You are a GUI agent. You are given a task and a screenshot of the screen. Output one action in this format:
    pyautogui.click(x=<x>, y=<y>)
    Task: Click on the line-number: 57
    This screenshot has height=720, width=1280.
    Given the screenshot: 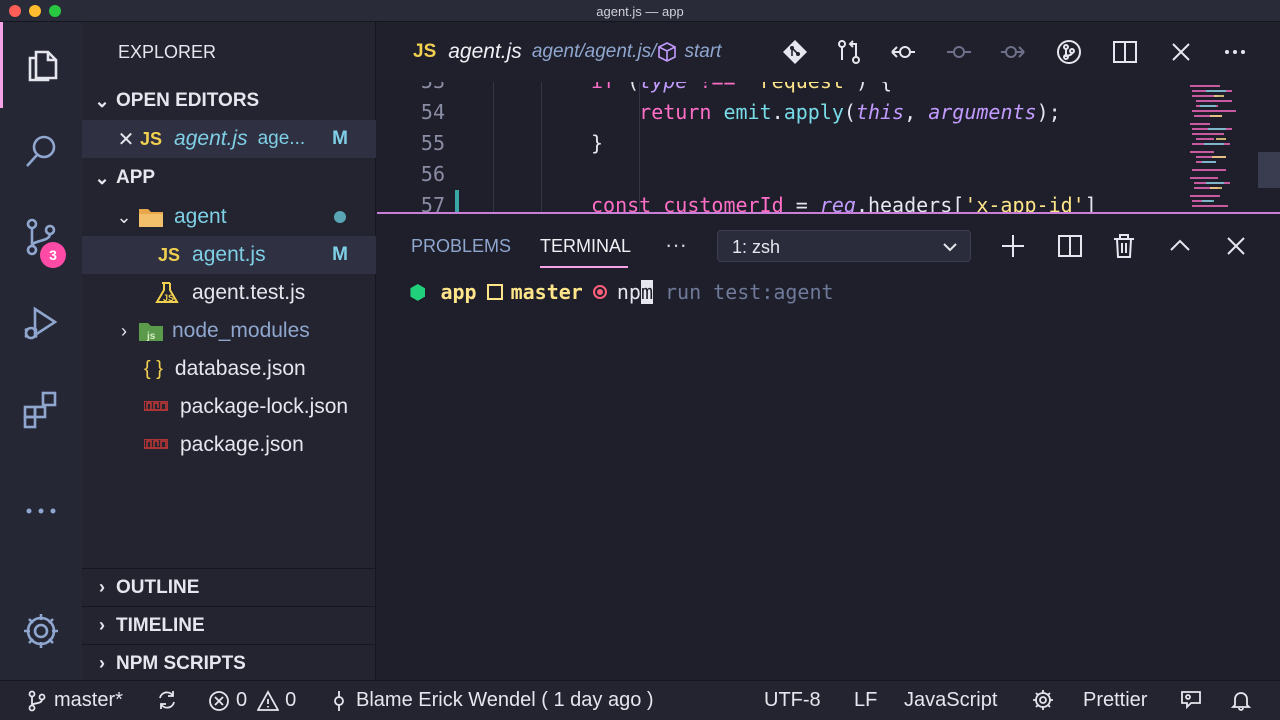 What is the action you would take?
    pyautogui.click(x=432, y=202)
    